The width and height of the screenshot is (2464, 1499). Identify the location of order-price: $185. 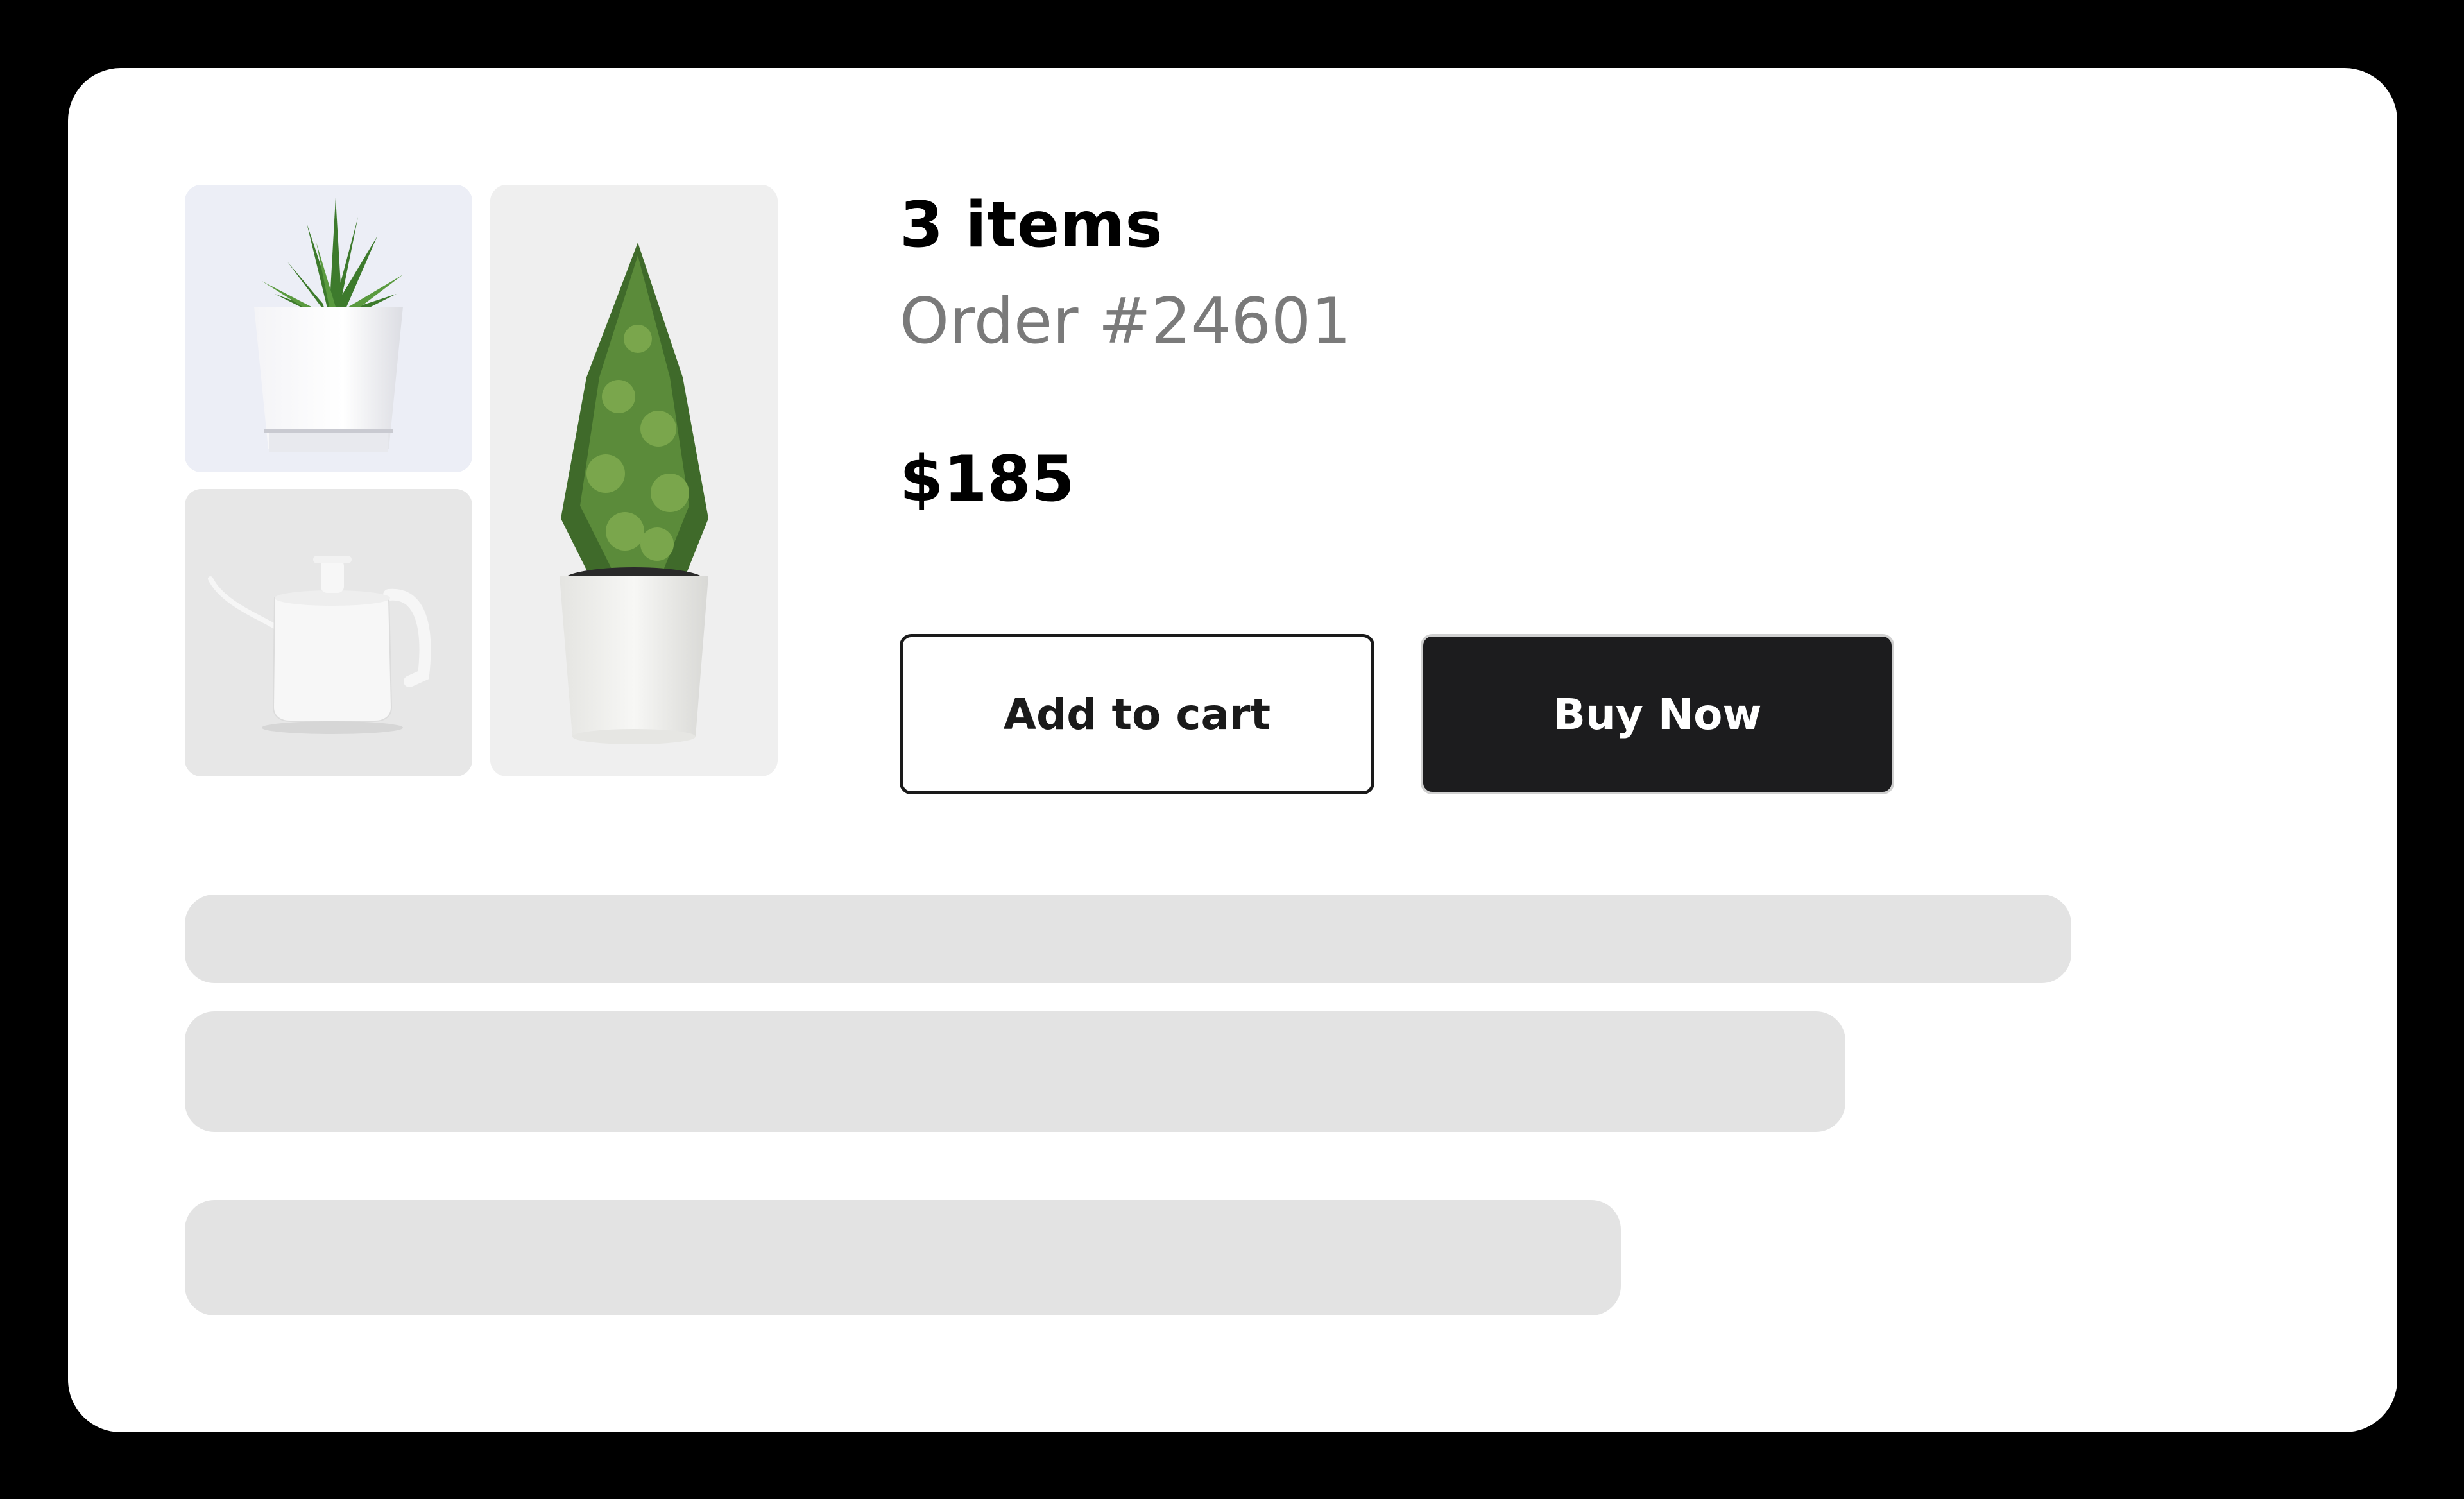
(988, 479).